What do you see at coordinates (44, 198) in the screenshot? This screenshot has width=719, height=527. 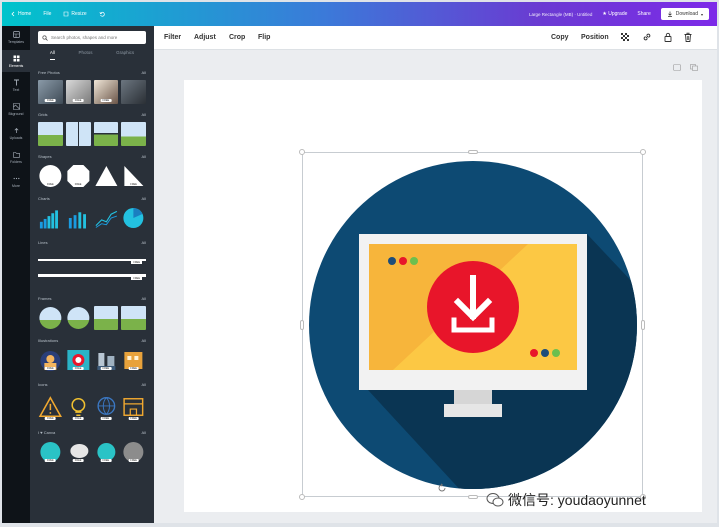 I see `section-title: Charts` at bounding box center [44, 198].